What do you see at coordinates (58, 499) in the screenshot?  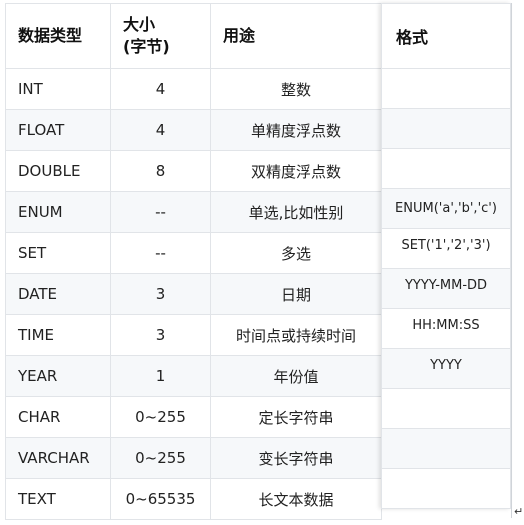 I see `cell-type: TEXT` at bounding box center [58, 499].